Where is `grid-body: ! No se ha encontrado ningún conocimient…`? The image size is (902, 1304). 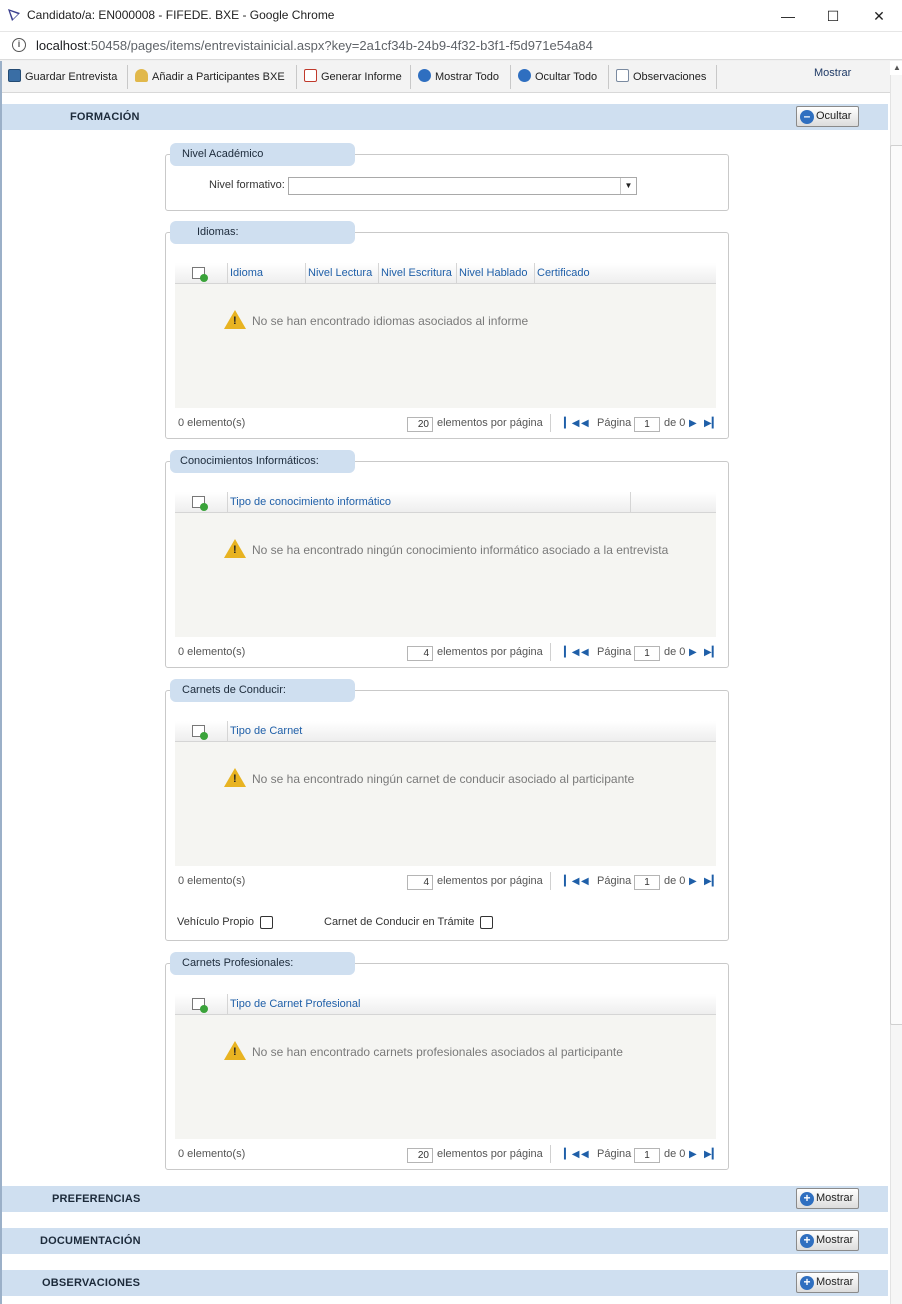
grid-body: ! No se ha encontrado ningún conocimient… is located at coordinates (445, 575).